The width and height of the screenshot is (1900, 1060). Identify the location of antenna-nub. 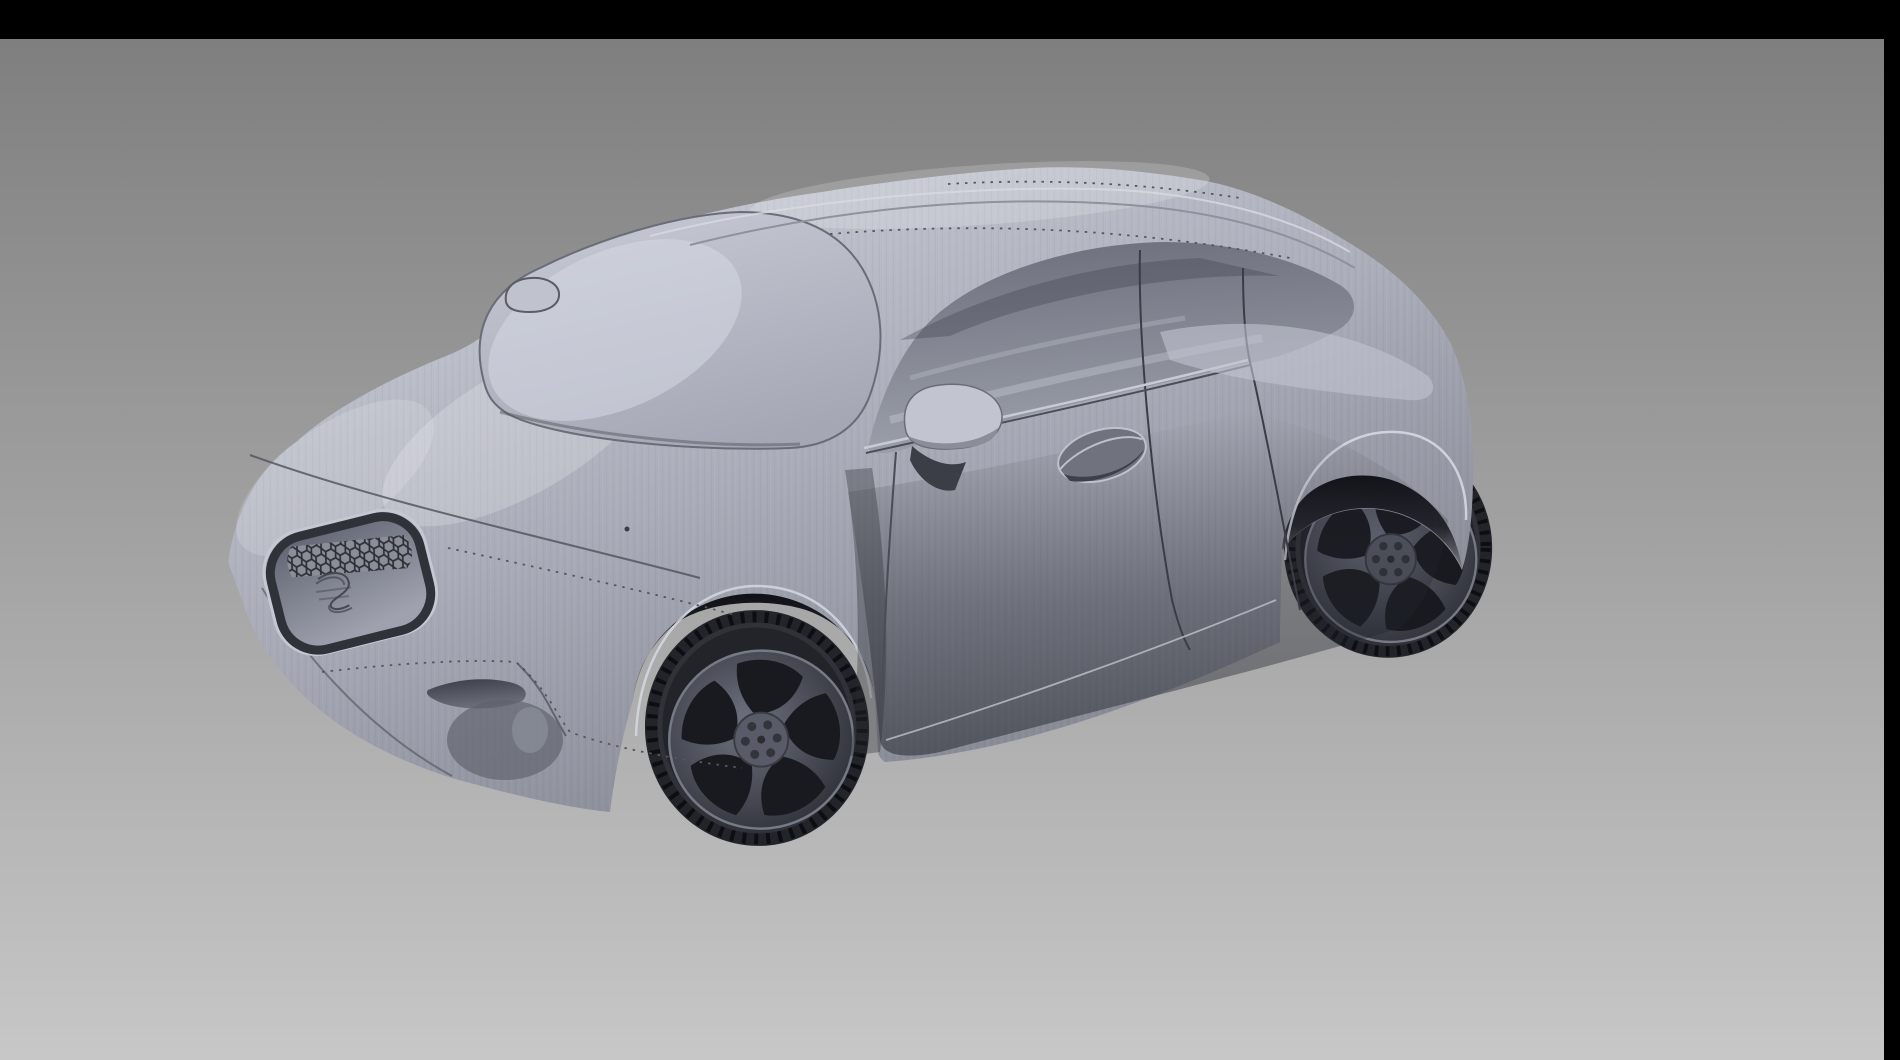
(532, 295).